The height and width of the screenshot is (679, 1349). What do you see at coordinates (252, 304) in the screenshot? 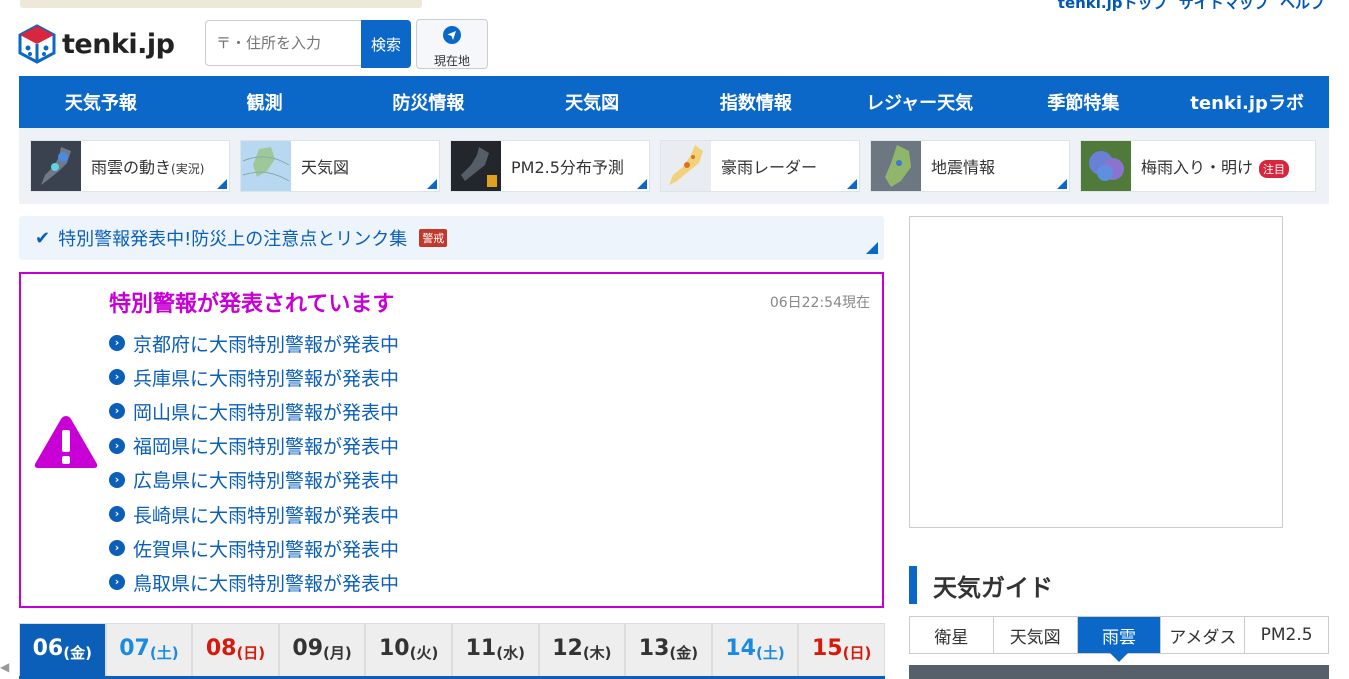
I see `warning-title: 特別警報が発表されています` at bounding box center [252, 304].